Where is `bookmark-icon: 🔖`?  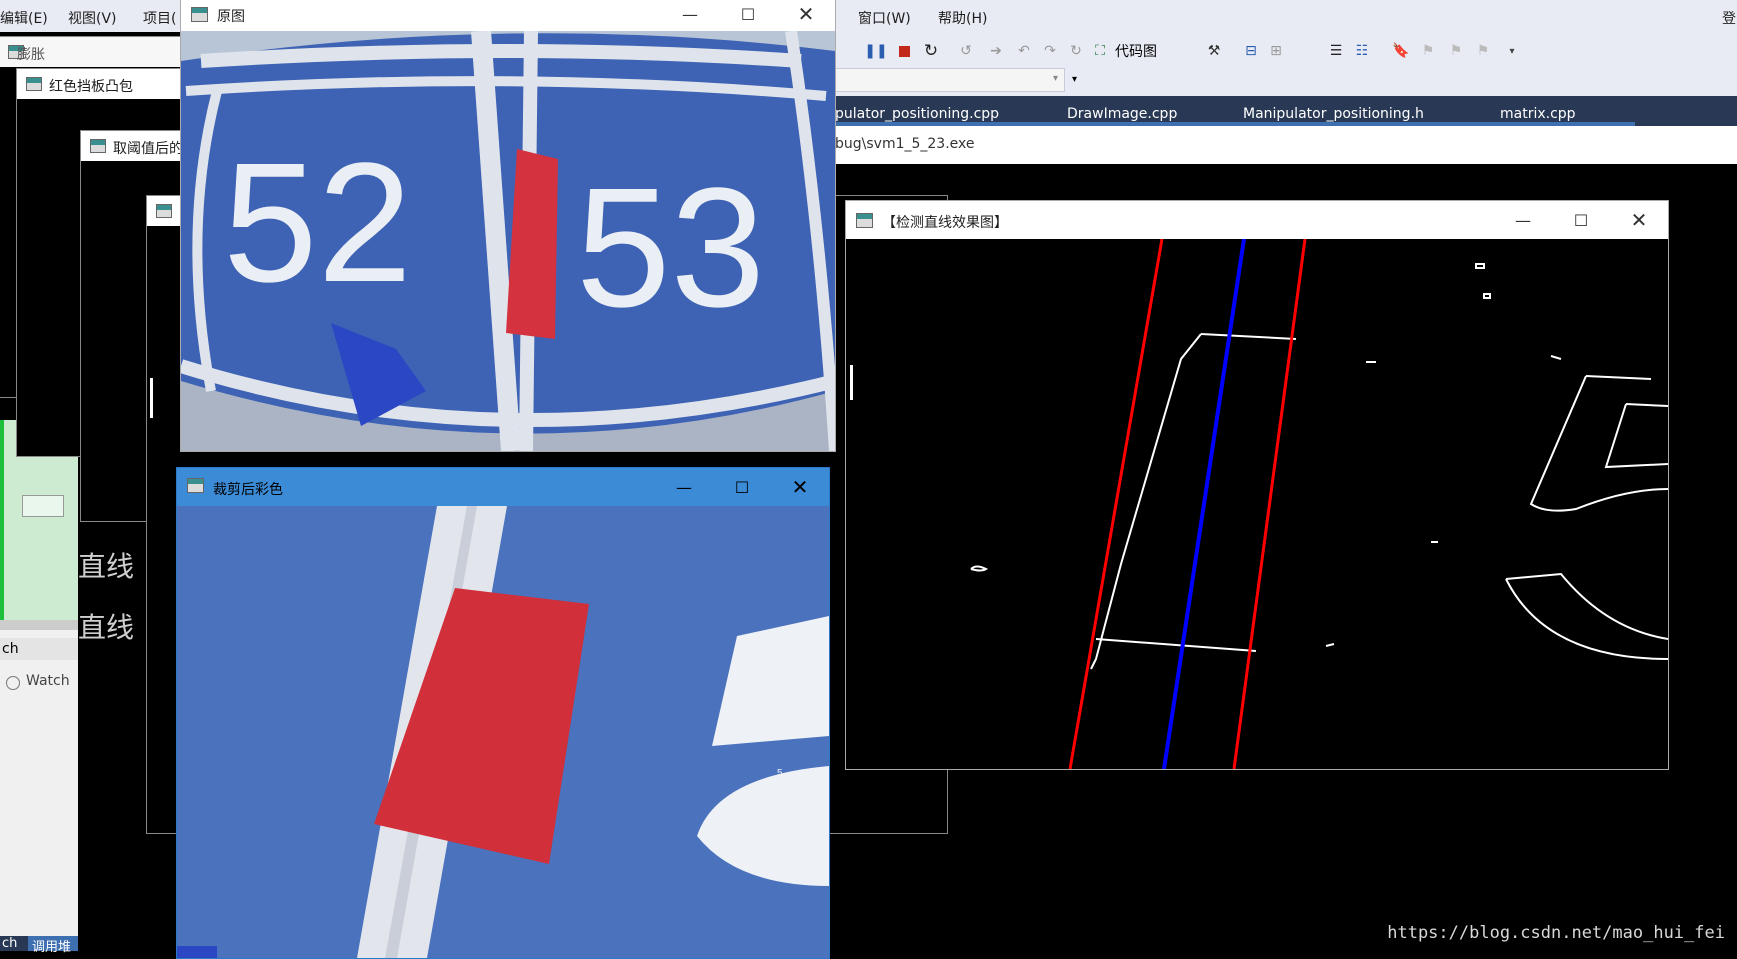
bookmark-icon: 🔖 is located at coordinates (1401, 51).